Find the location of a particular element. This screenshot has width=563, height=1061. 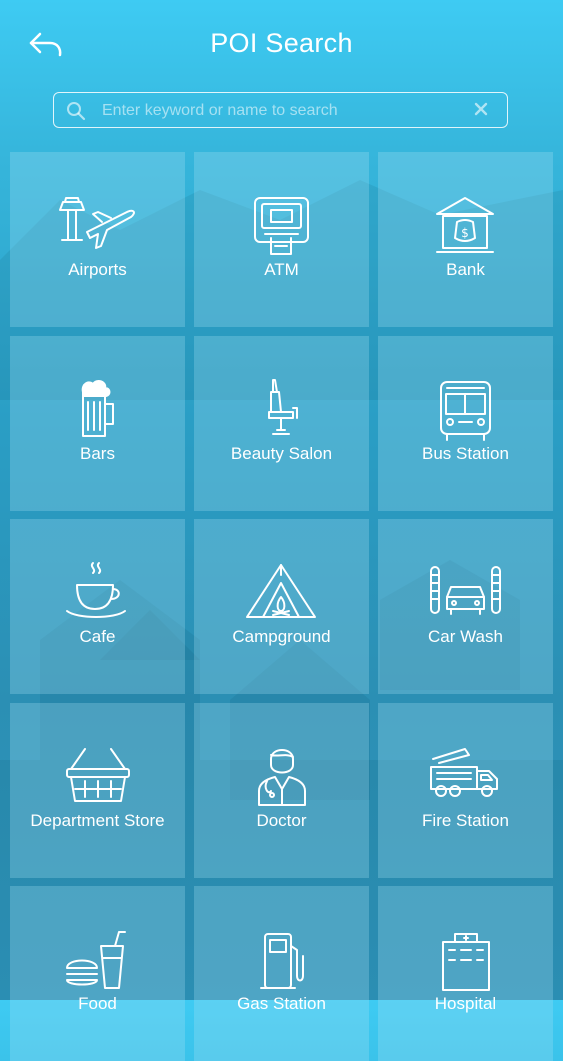

category-label: Doctor is located at coordinates (281, 820).